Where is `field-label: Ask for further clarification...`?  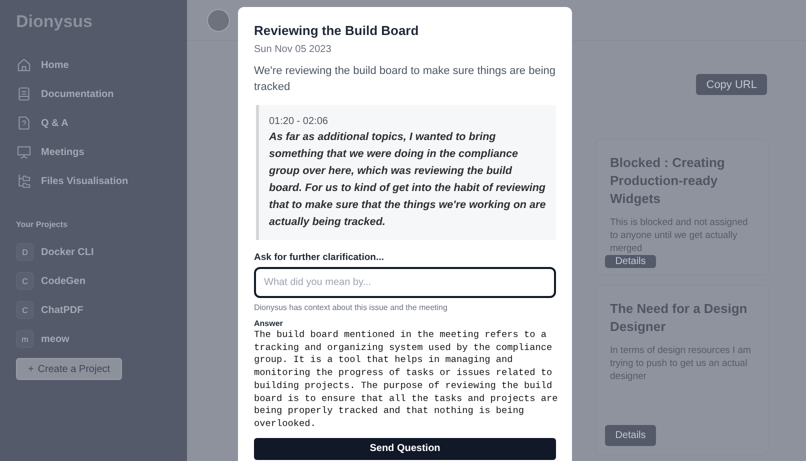 field-label: Ask for further clarification... is located at coordinates (319, 257).